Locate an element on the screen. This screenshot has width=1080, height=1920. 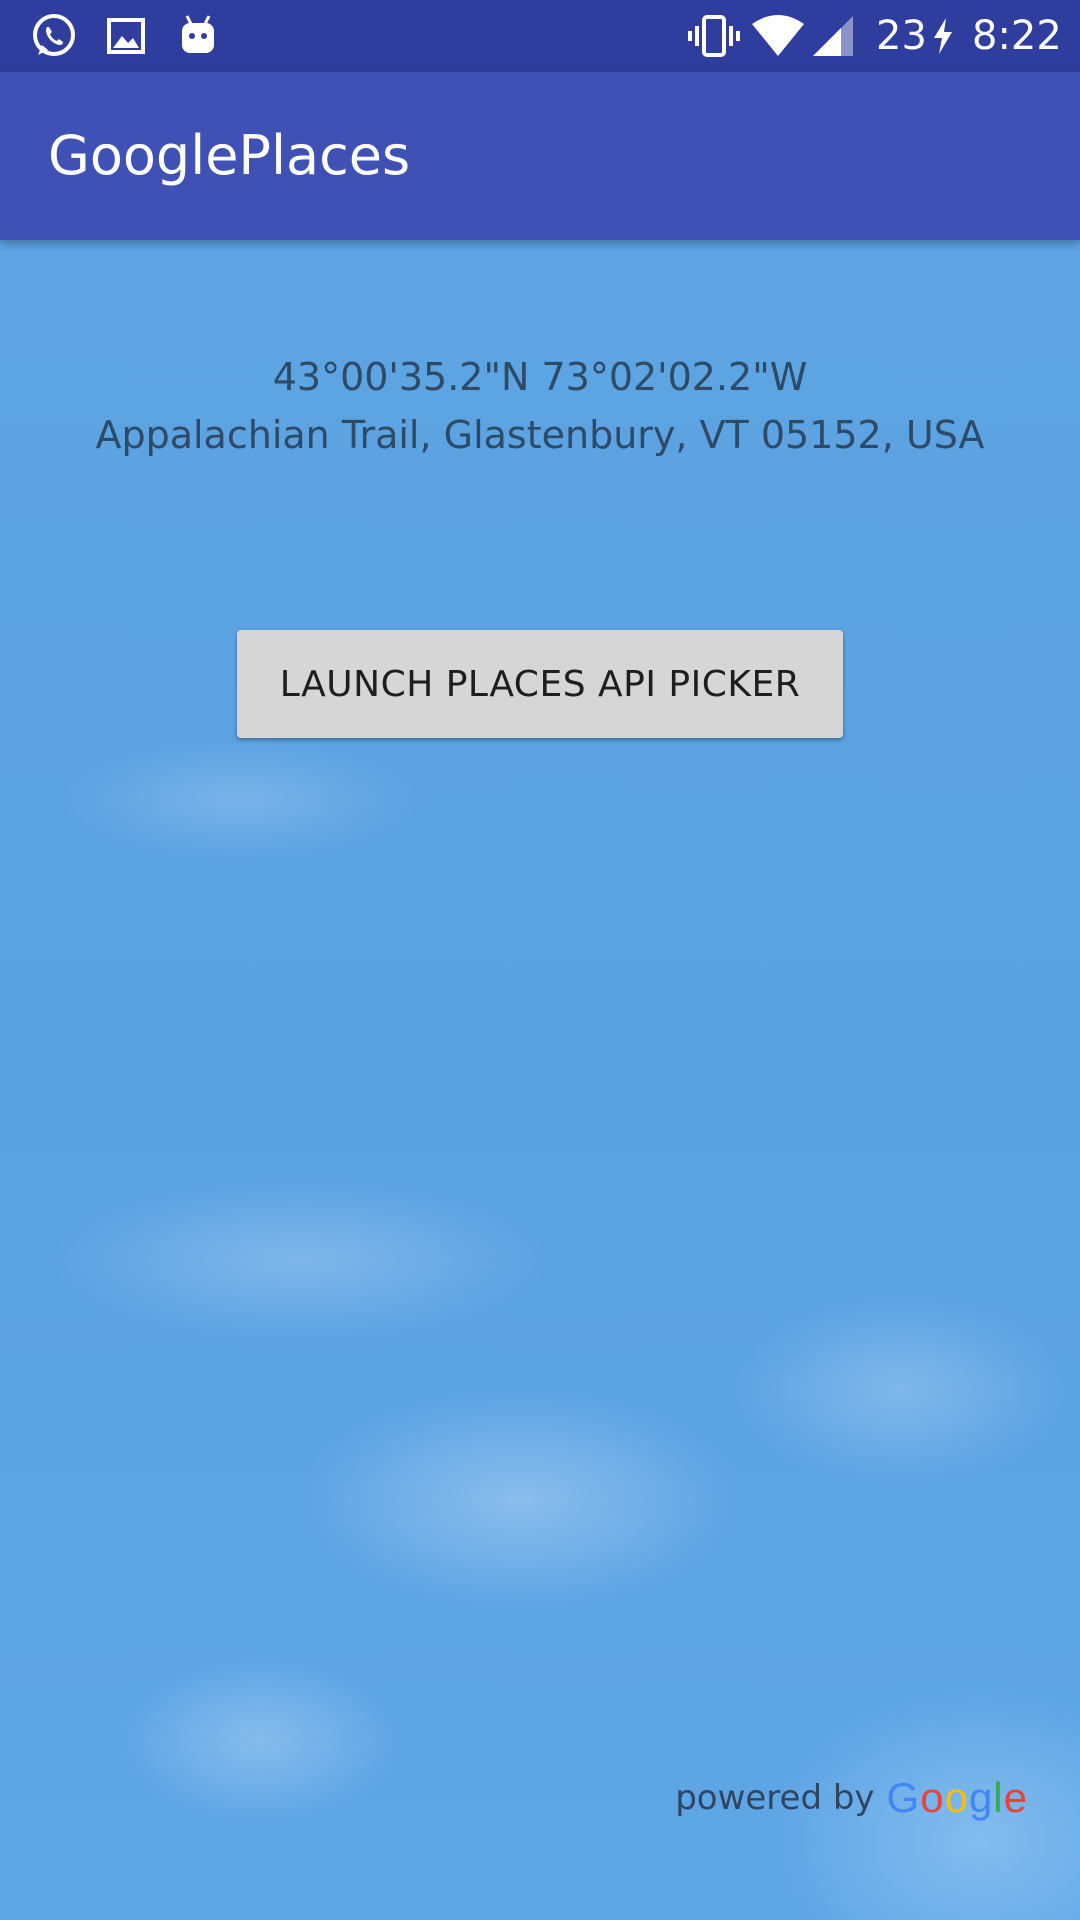
android-icon is located at coordinates (198, 36).